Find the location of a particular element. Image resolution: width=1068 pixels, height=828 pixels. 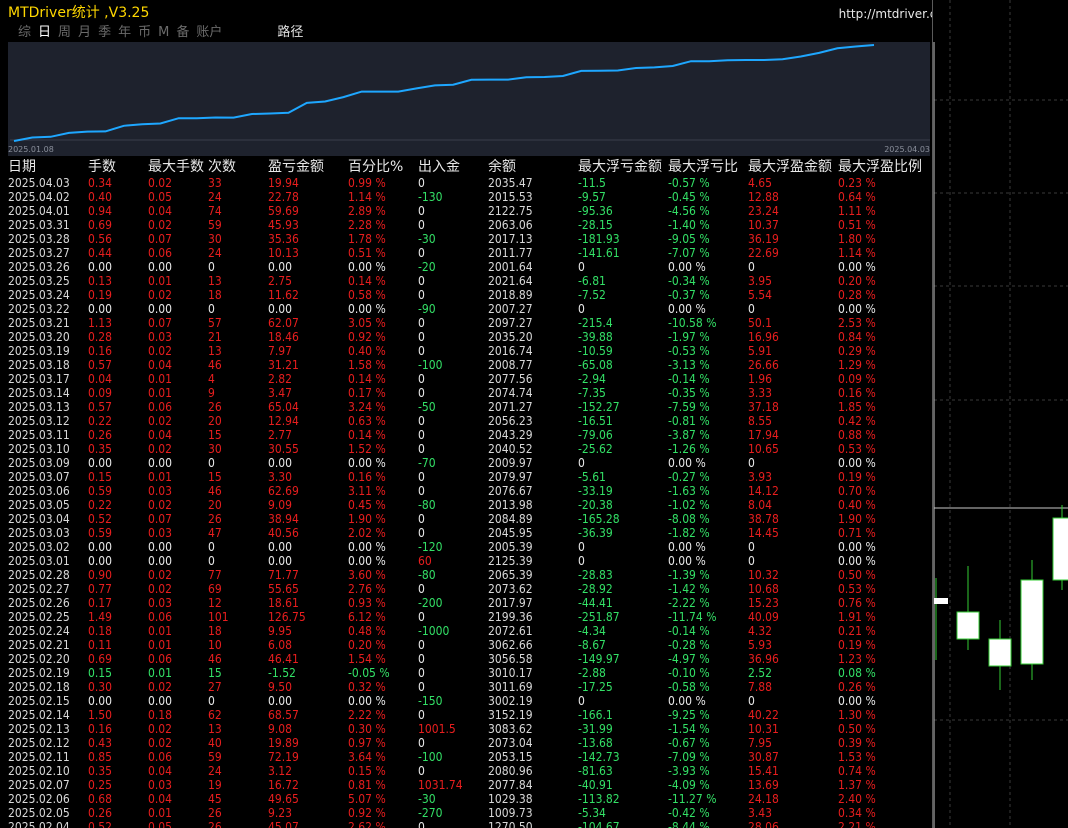

column-header: 最大浮盈金额 is located at coordinates (790, 167).